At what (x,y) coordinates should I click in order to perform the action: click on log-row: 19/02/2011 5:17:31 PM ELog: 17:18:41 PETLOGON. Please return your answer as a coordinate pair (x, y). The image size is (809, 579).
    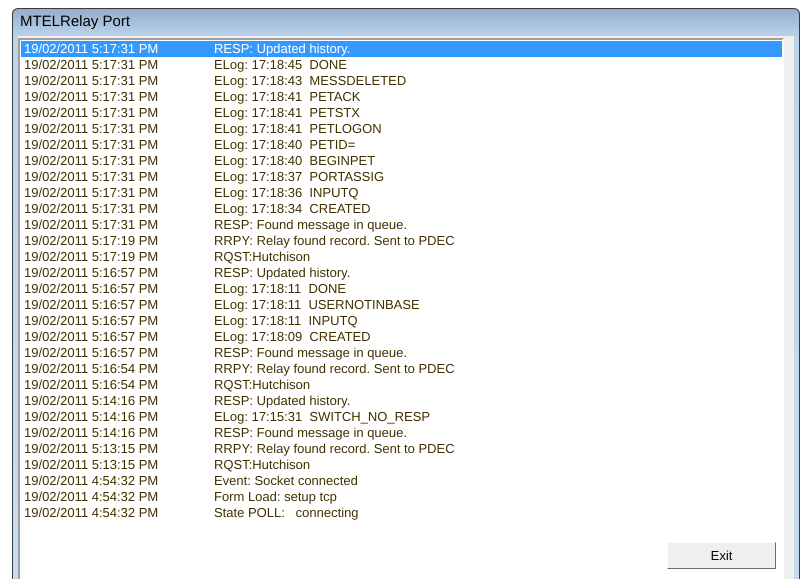
    Looking at the image, I should click on (401, 129).